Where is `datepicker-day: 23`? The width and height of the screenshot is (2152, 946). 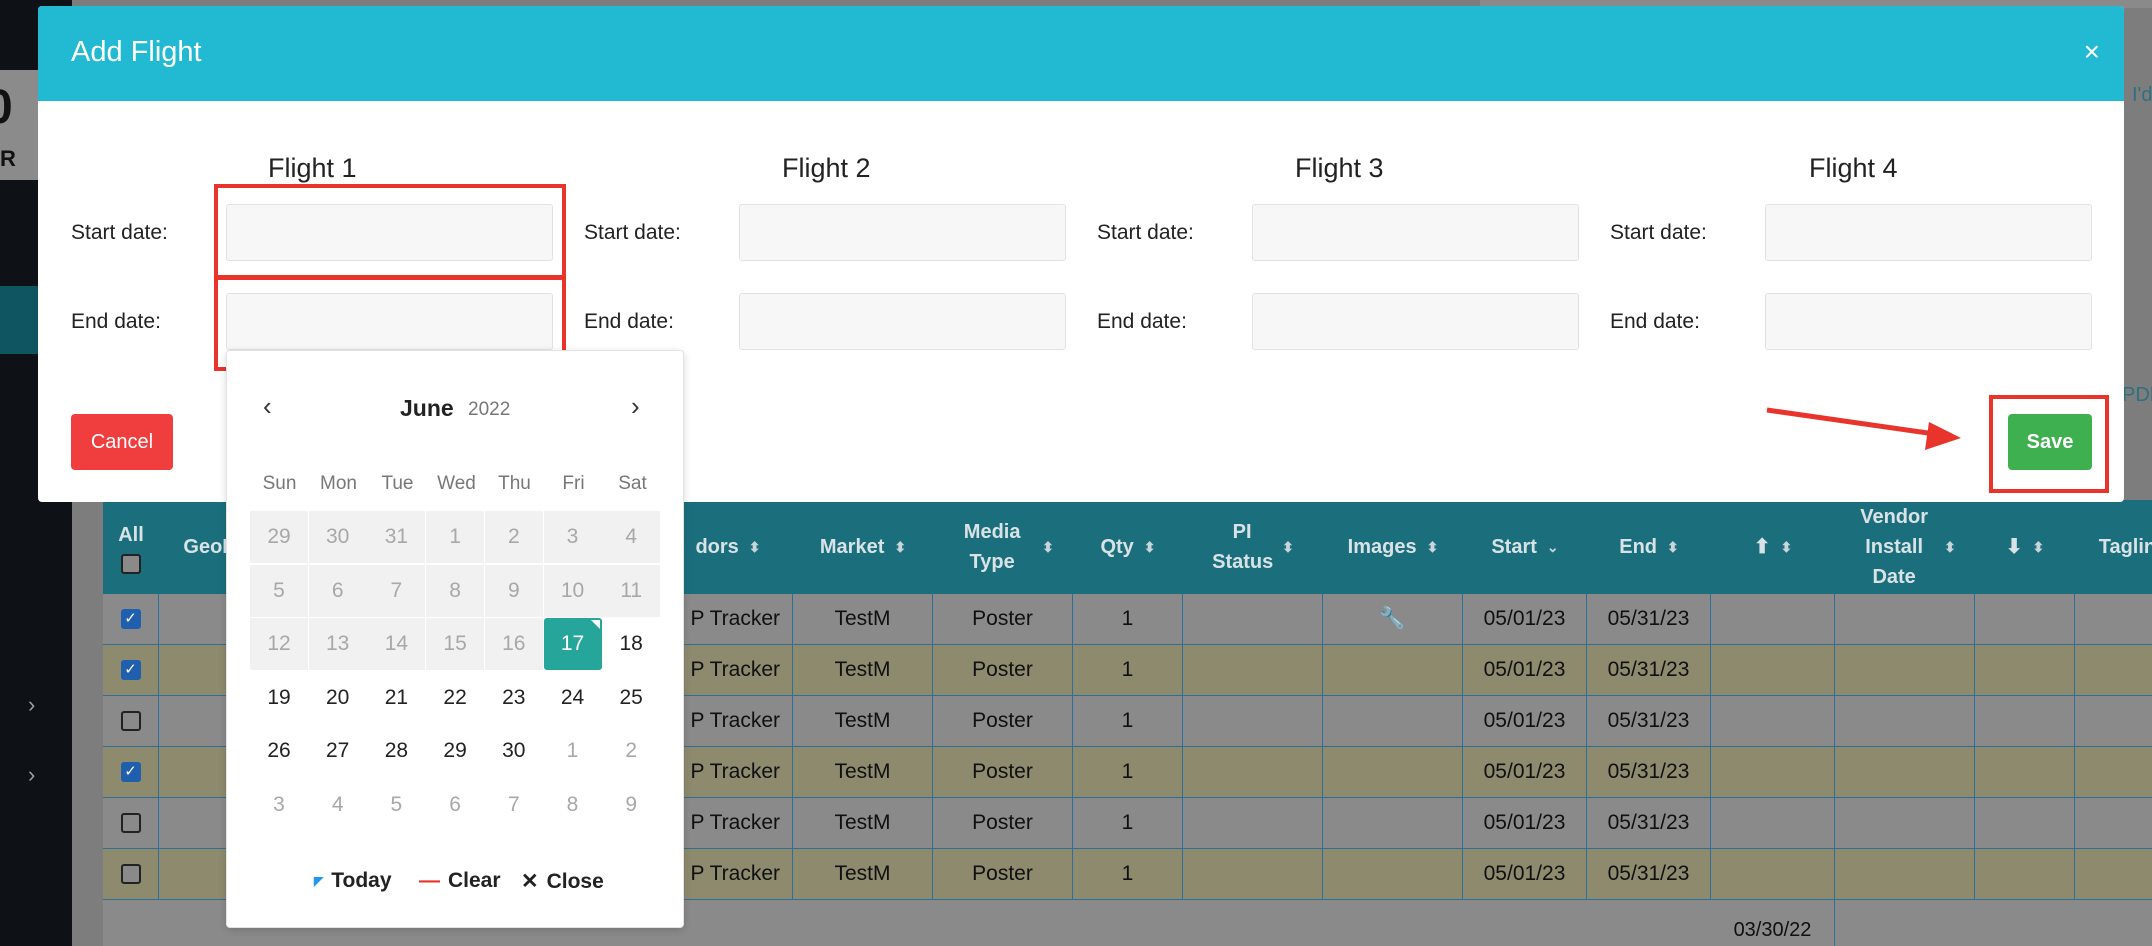
datepicker-day: 23 is located at coordinates (514, 698).